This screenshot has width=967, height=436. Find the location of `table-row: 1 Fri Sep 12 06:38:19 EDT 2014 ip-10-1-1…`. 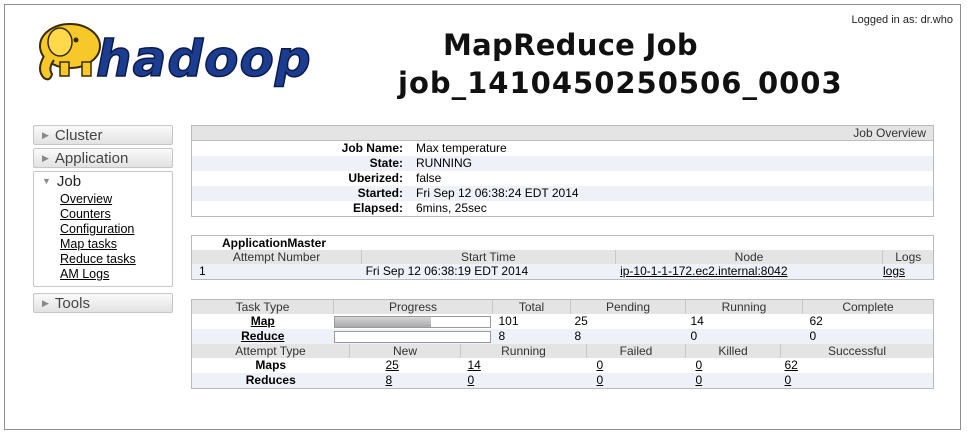

table-row: 1 Fri Sep 12 06:38:19 EDT 2014 ip-10-1-1… is located at coordinates (562, 271).